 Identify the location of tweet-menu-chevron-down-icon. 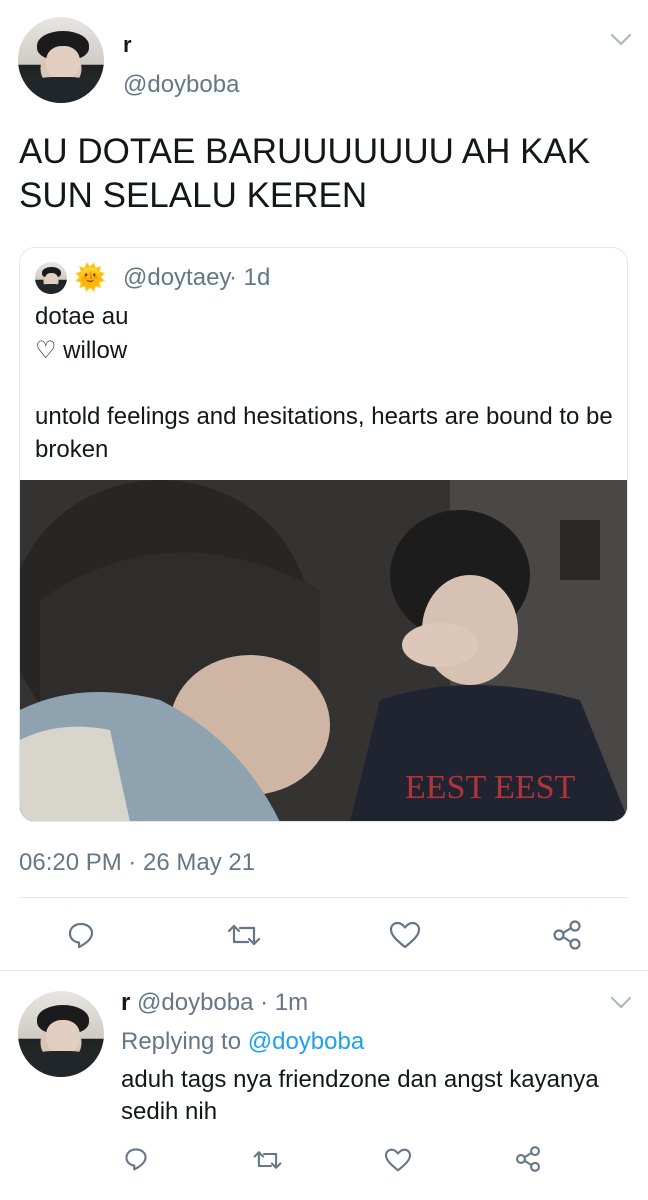
(621, 40).